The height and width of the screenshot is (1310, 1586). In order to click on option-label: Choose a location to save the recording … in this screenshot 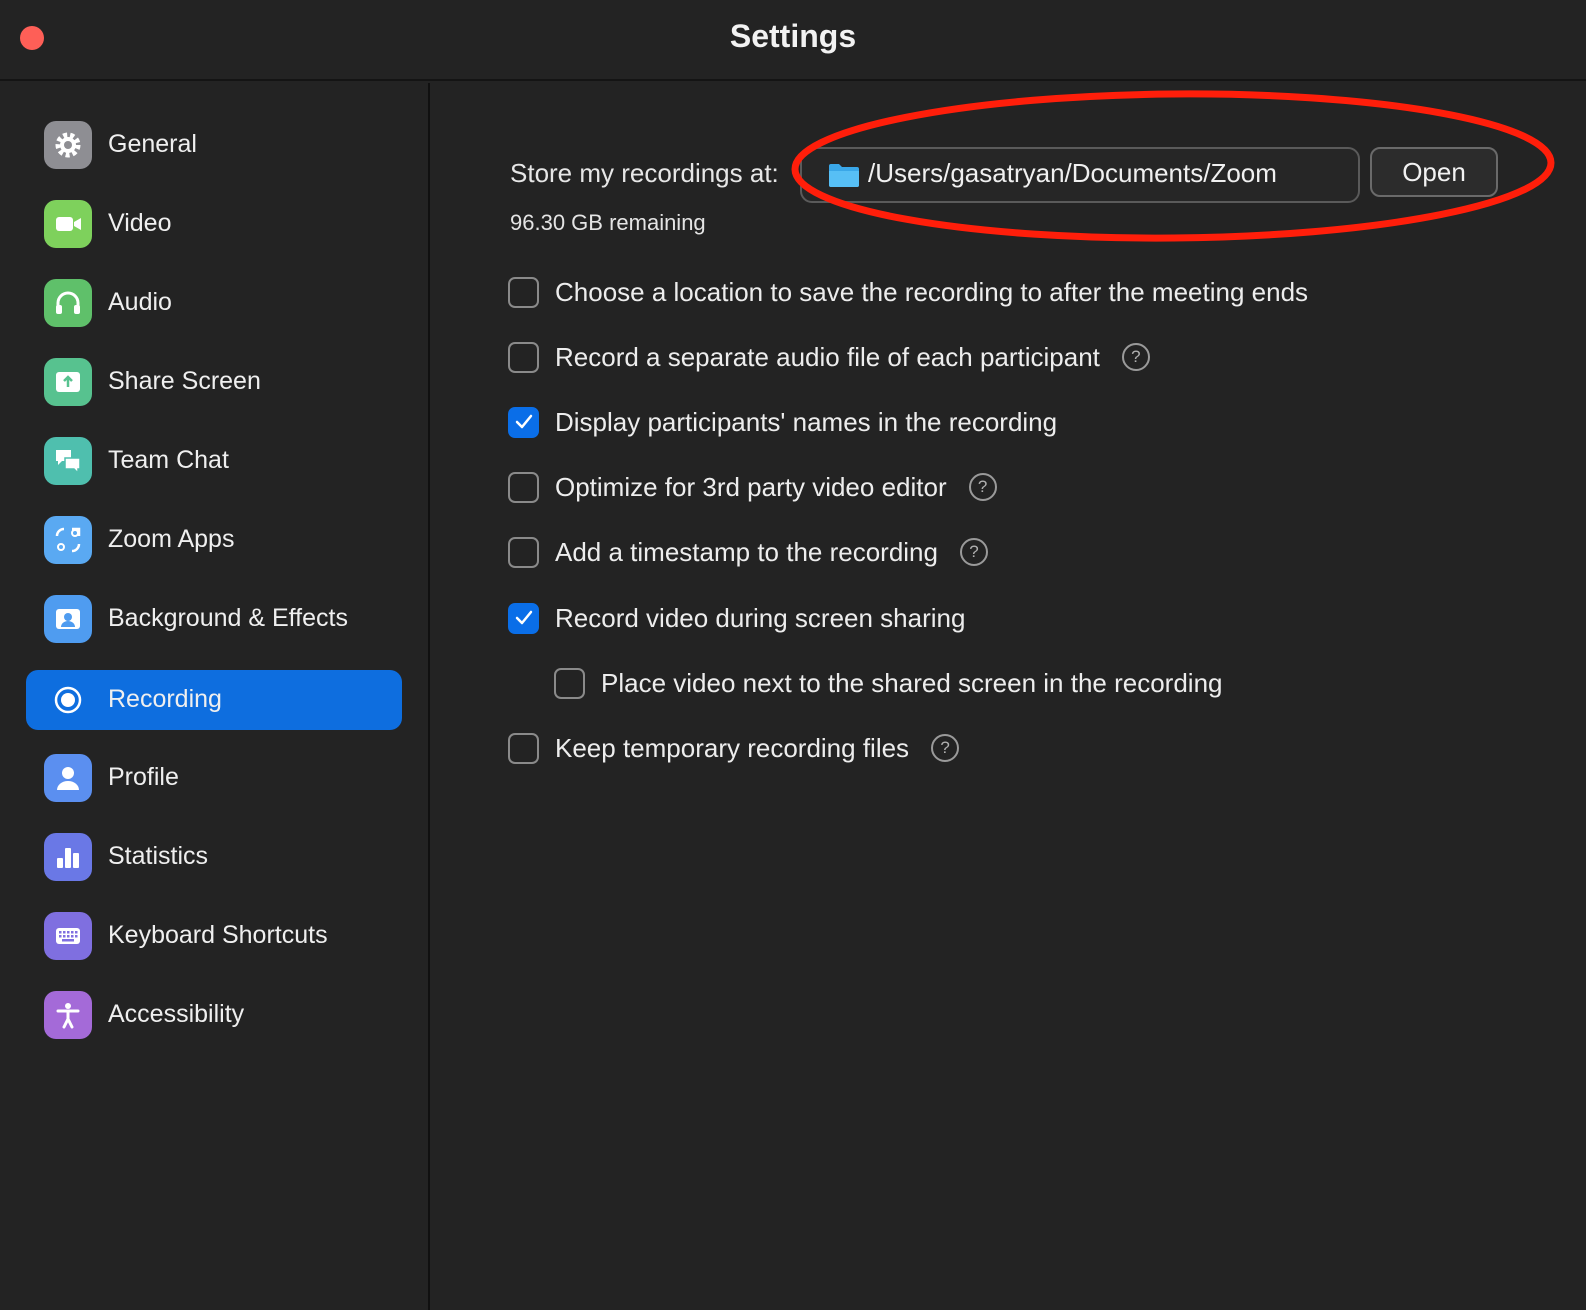, I will do `click(932, 291)`.